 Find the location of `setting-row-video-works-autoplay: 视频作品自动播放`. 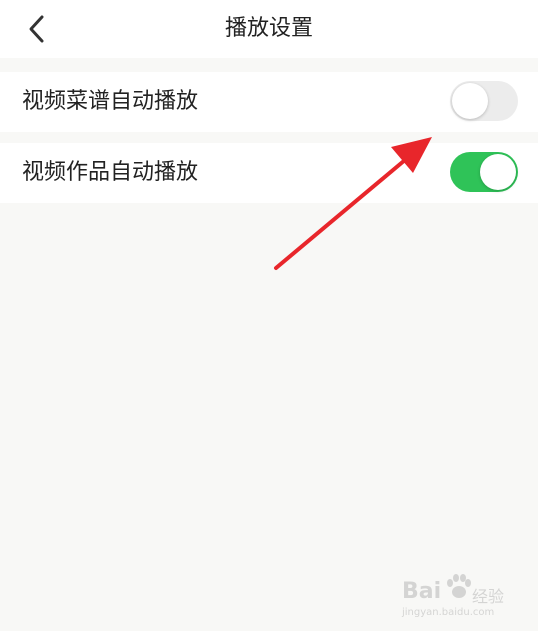

setting-row-video-works-autoplay: 视频作品自动播放 is located at coordinates (269, 173).